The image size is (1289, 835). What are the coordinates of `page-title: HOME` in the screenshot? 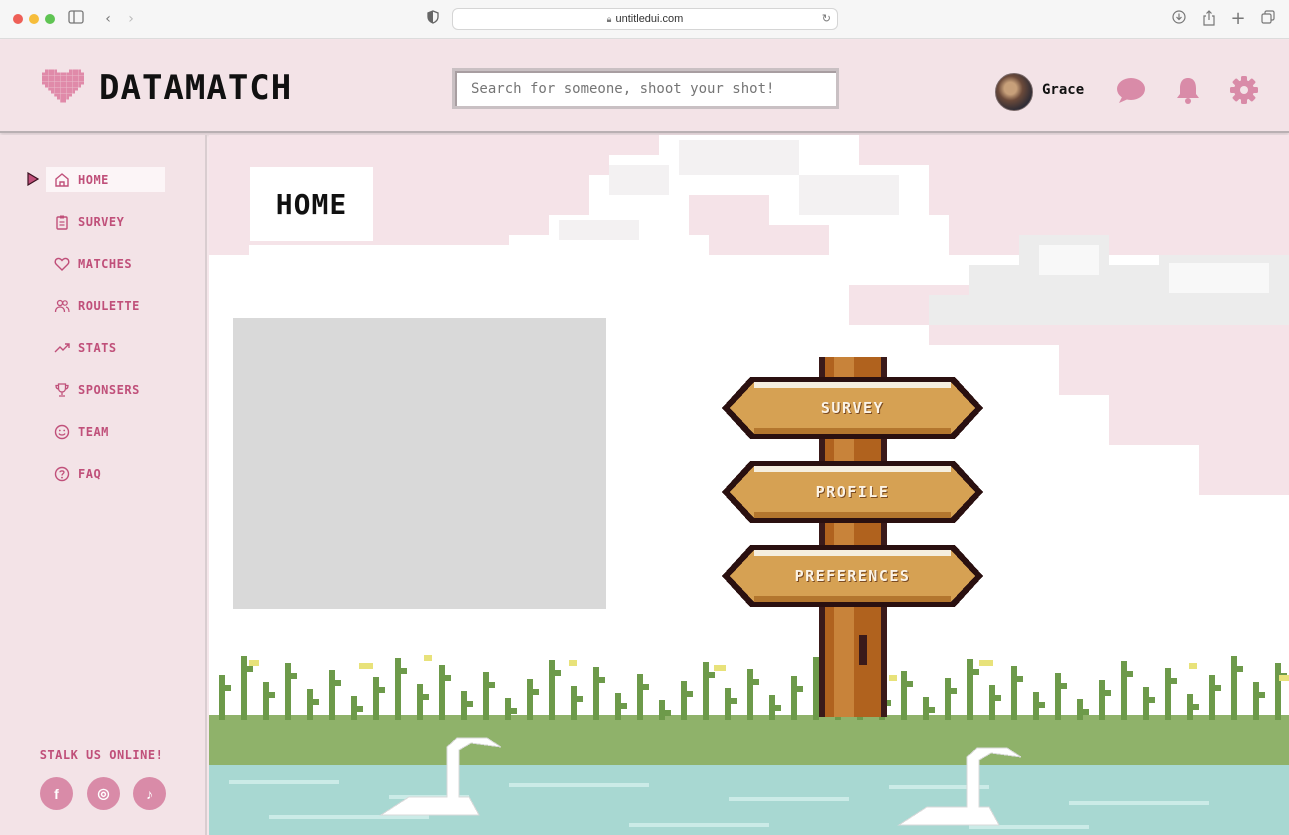 It's located at (311, 204).